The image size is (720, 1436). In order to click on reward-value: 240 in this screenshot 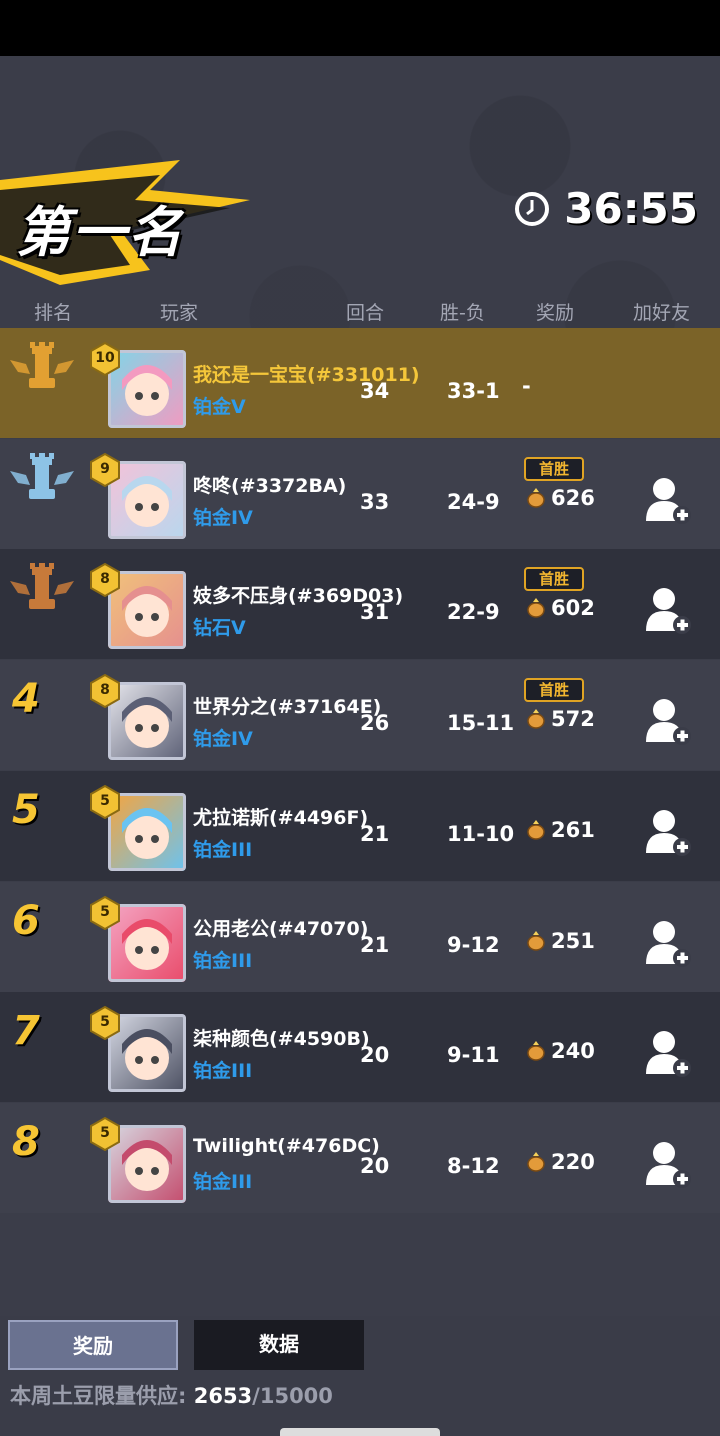, I will do `click(573, 1051)`.